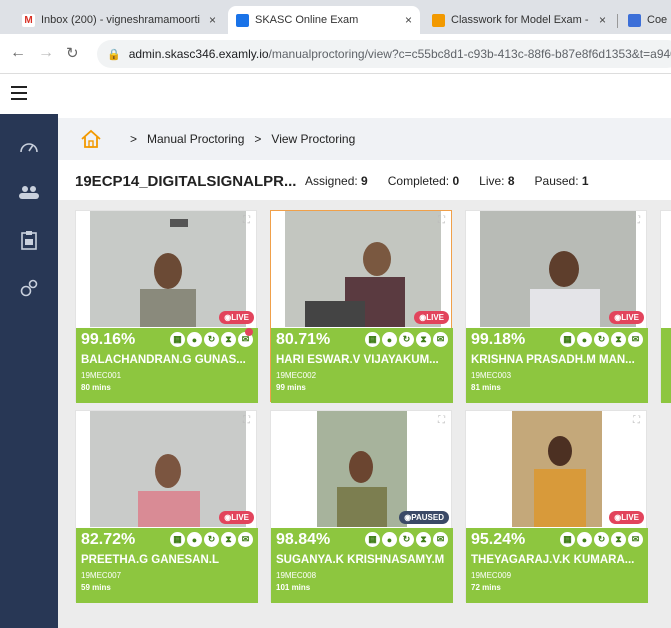 The image size is (671, 628). I want to click on breadcrumb-view-proctoring: View Proctoring, so click(313, 139).